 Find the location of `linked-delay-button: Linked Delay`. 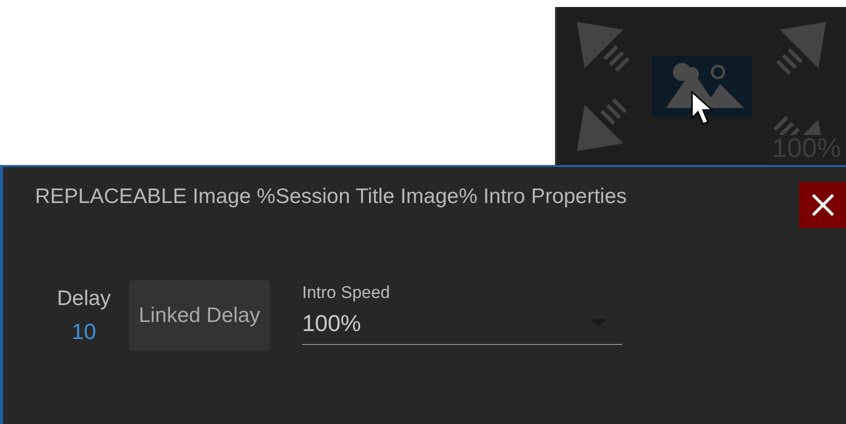

linked-delay-button: Linked Delay is located at coordinates (199, 315).